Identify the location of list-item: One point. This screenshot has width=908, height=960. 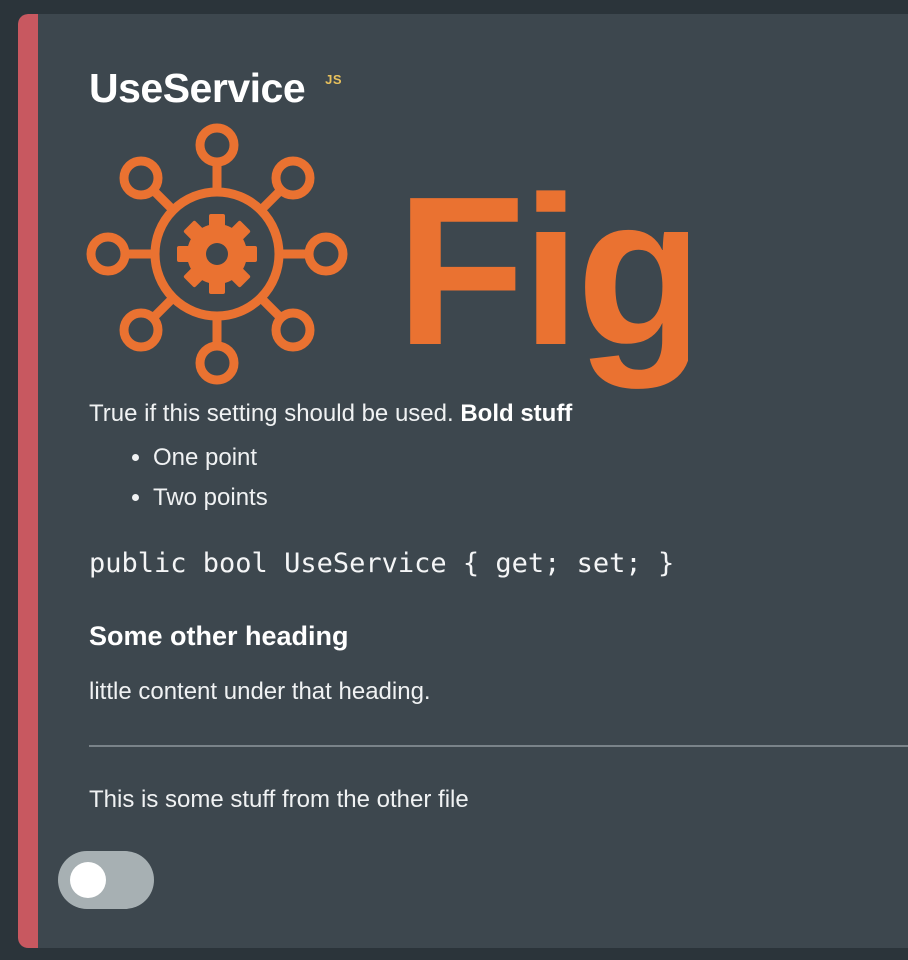
(210, 458).